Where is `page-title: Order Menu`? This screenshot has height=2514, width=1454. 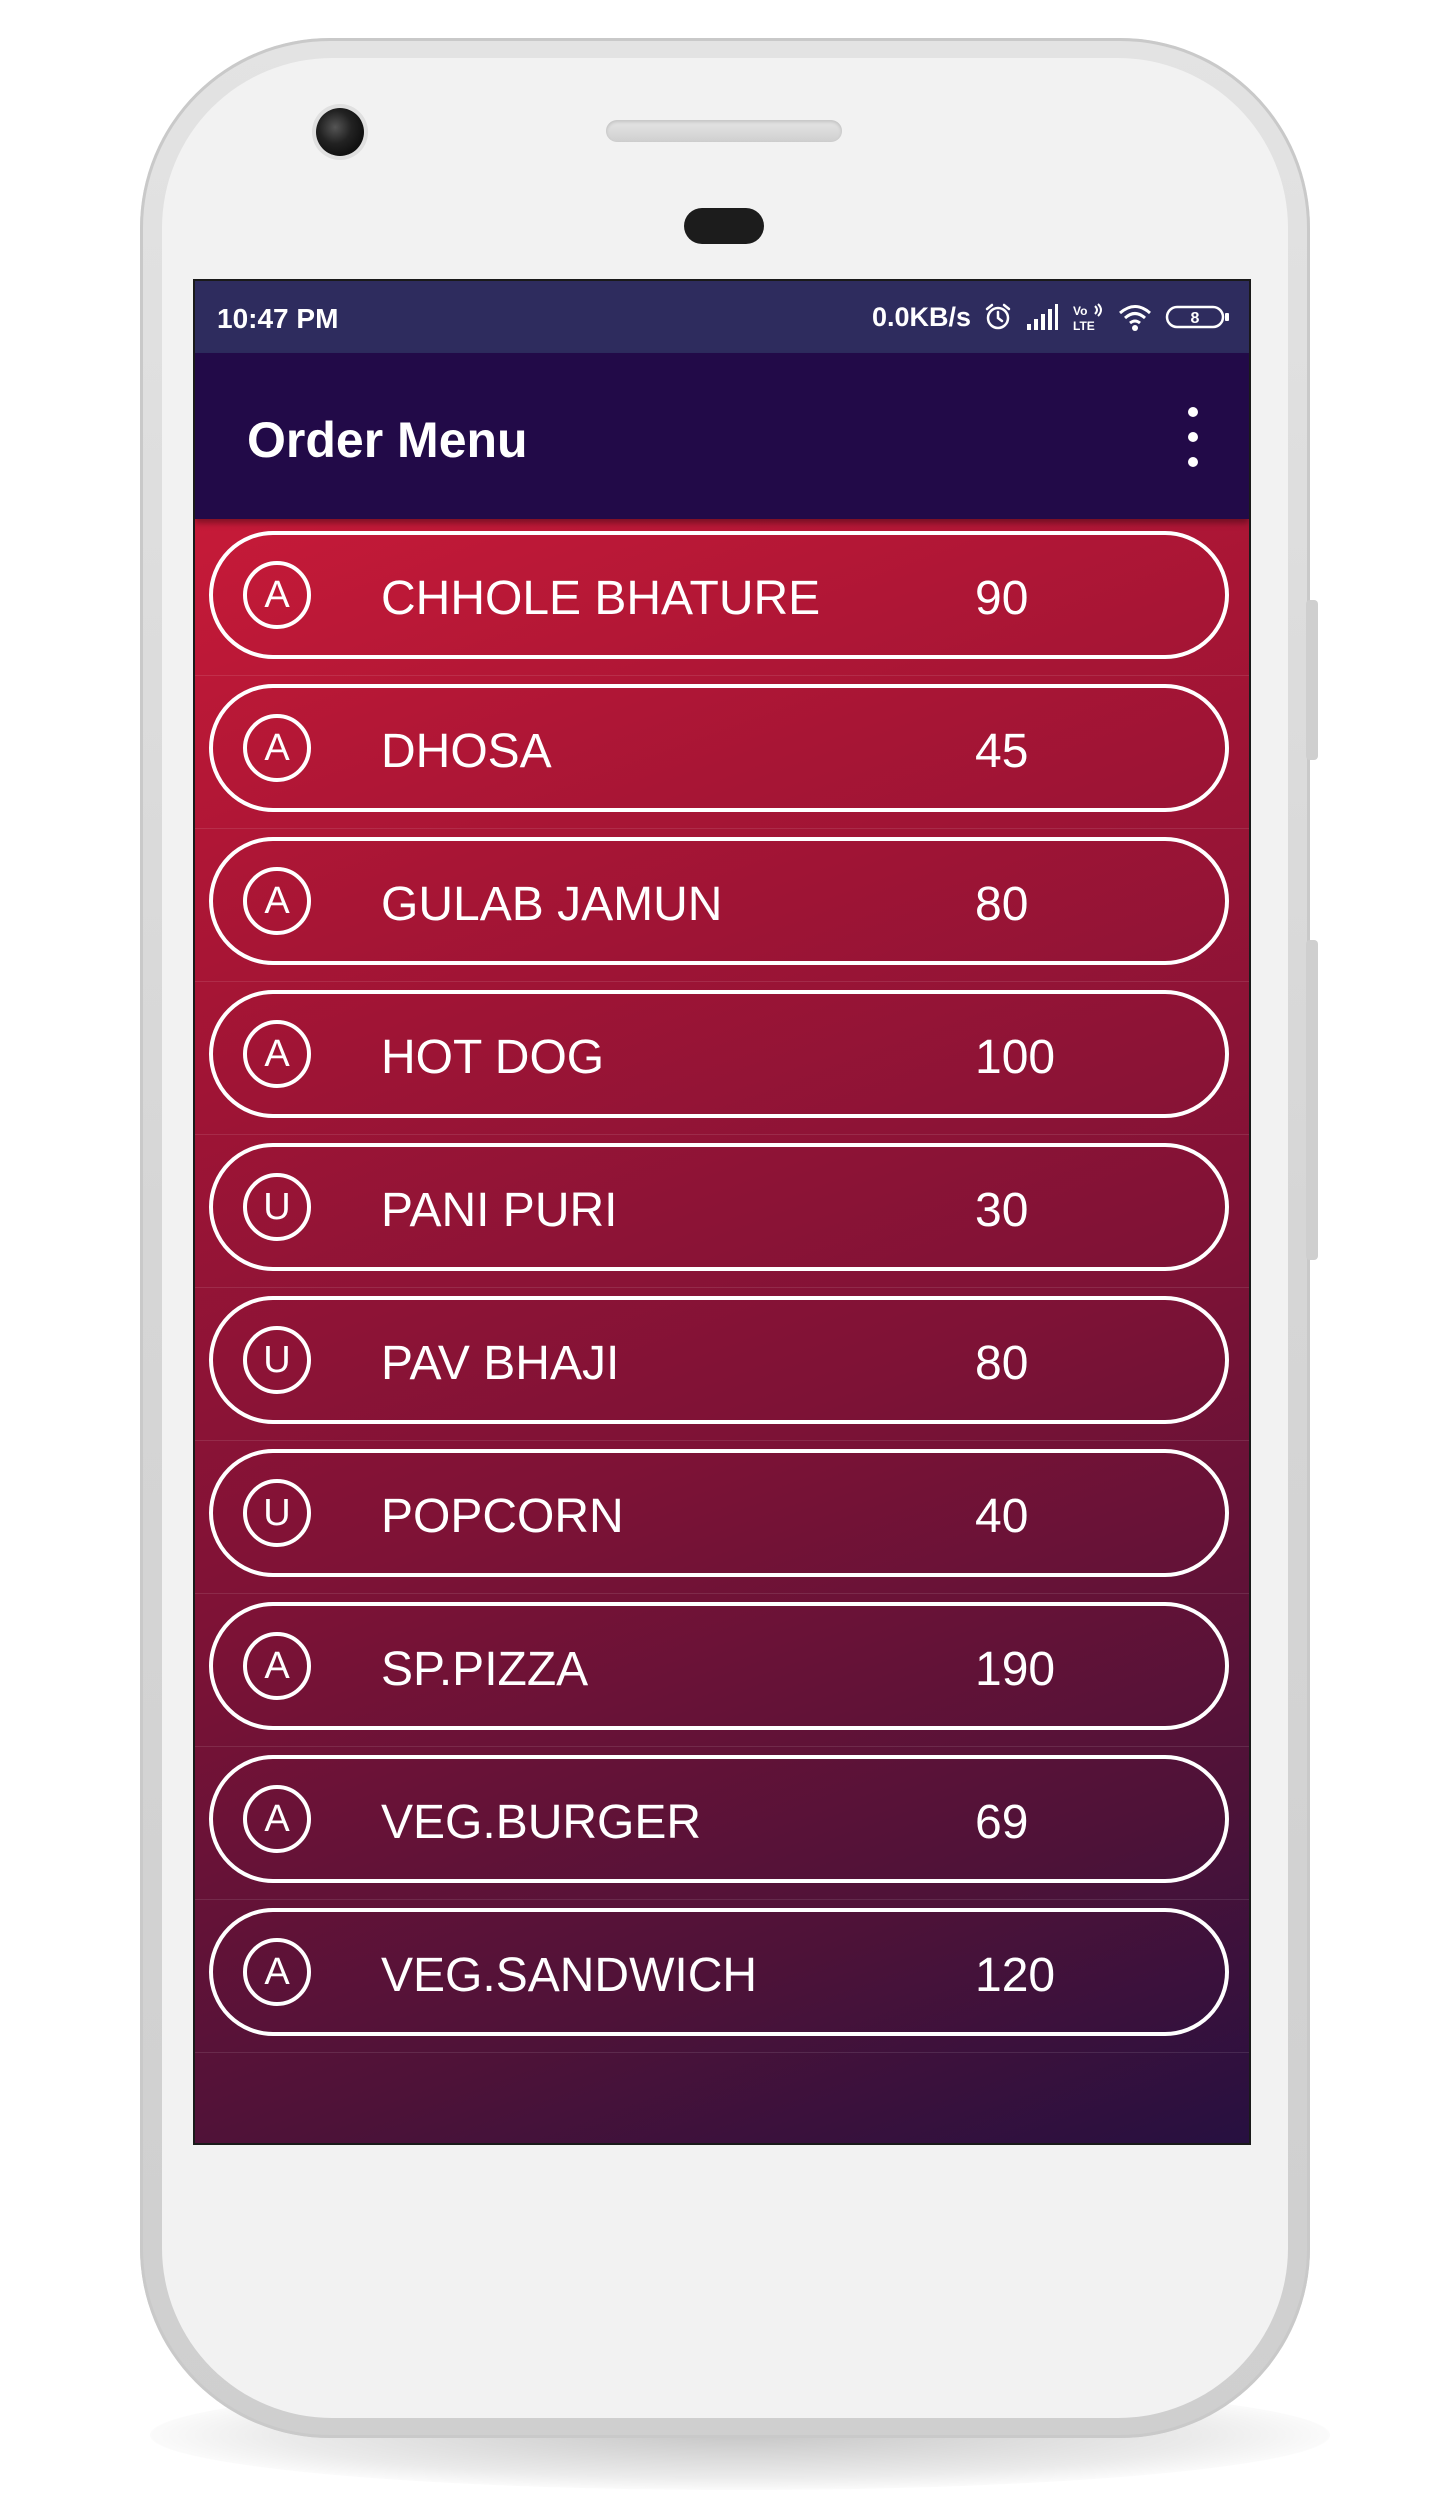
page-title: Order Menu is located at coordinates (387, 440).